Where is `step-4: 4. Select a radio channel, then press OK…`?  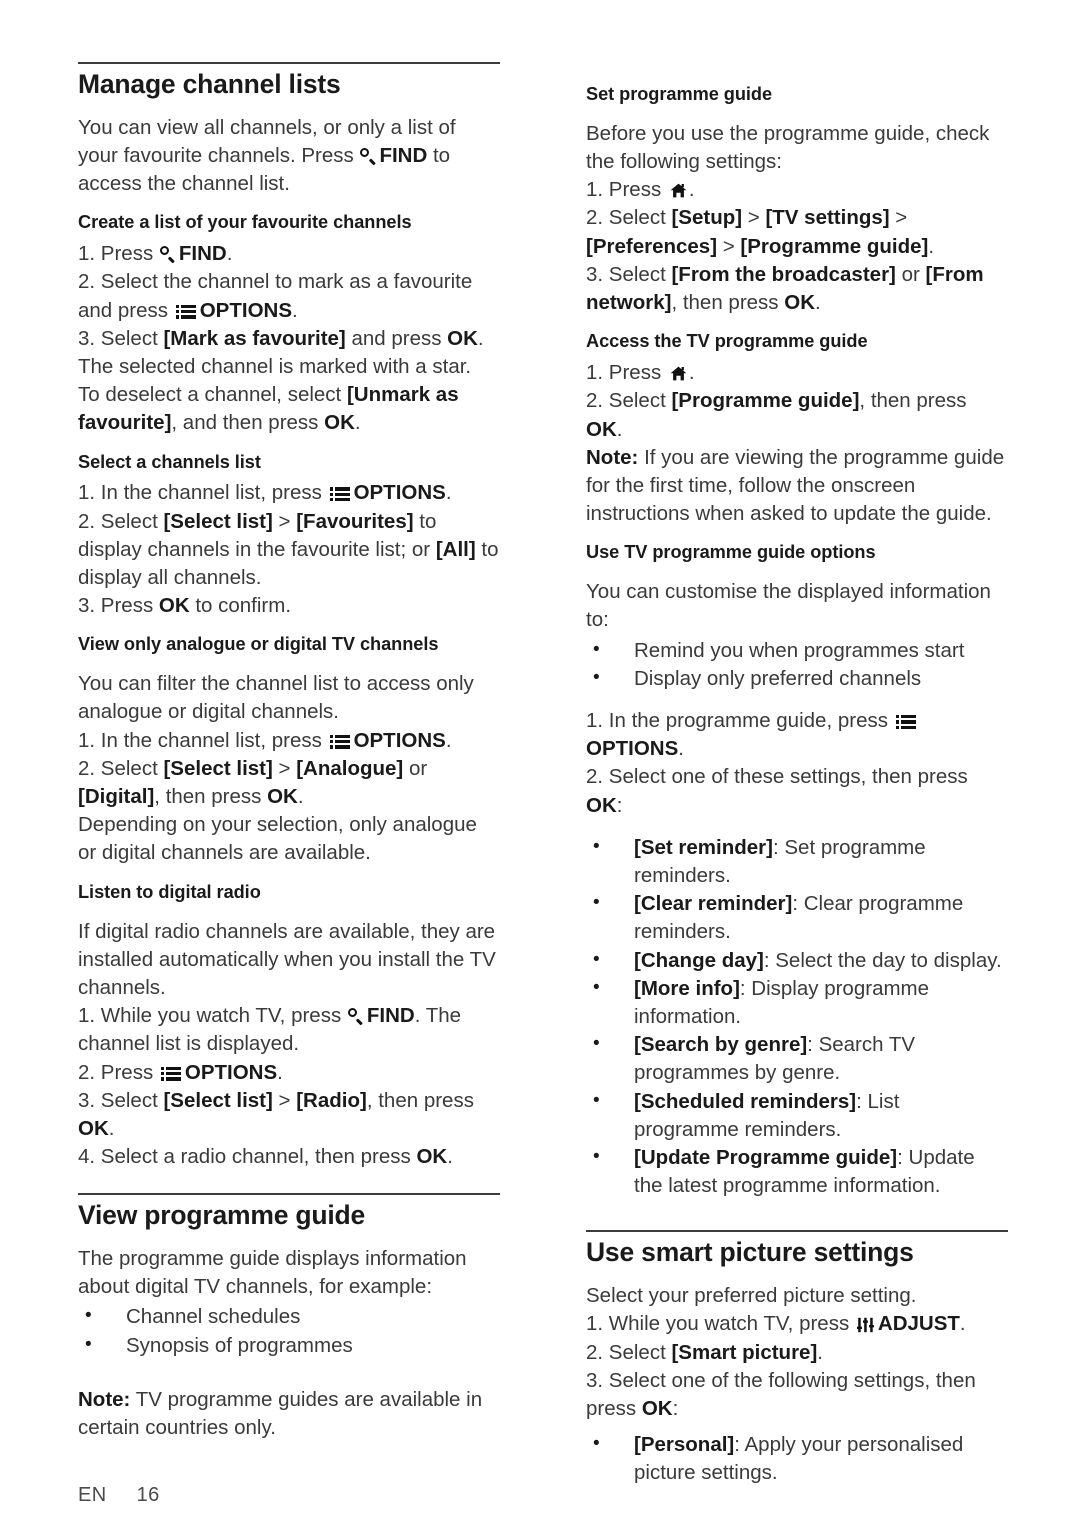
step-4: 4. Select a radio channel, then press OK… is located at coordinates (289, 1157).